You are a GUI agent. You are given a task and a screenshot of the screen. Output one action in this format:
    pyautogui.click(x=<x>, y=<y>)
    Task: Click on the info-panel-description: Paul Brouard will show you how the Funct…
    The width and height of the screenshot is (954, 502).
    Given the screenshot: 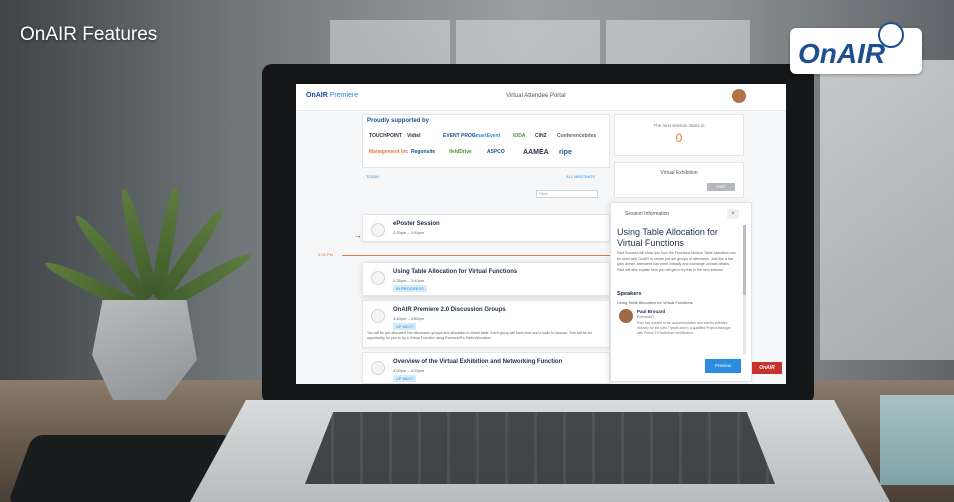 What is the action you would take?
    pyautogui.click(x=676, y=261)
    